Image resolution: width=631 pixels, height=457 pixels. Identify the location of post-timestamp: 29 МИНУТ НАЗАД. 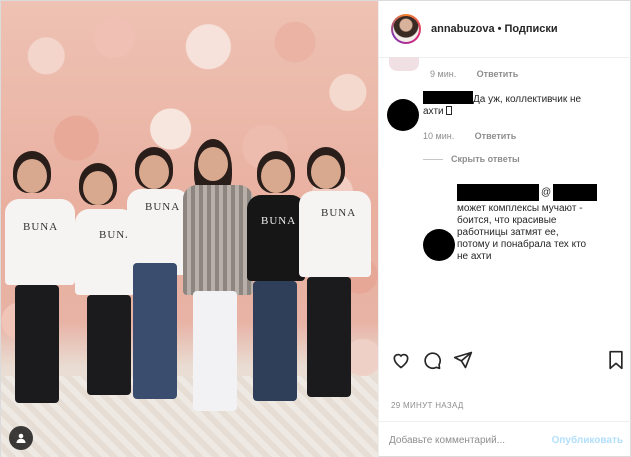
(427, 405).